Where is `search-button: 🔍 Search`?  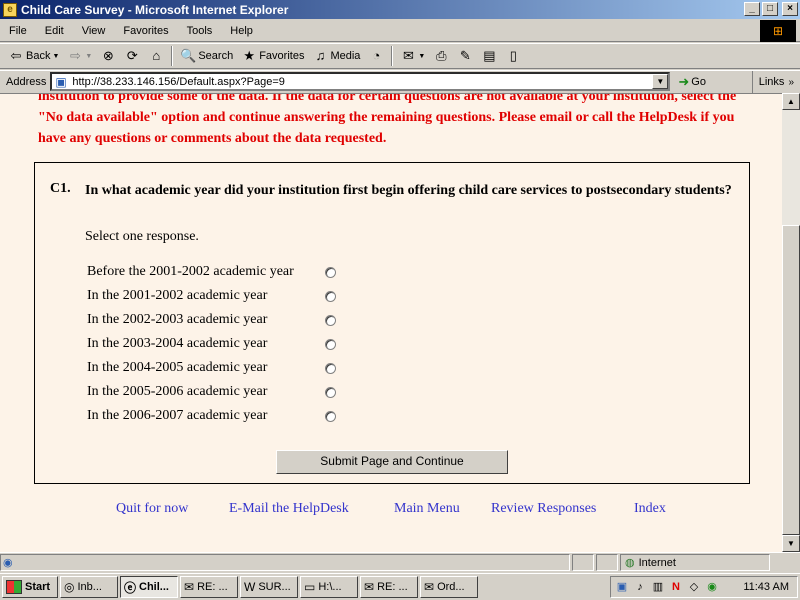
search-button: 🔍 Search is located at coordinates (206, 56).